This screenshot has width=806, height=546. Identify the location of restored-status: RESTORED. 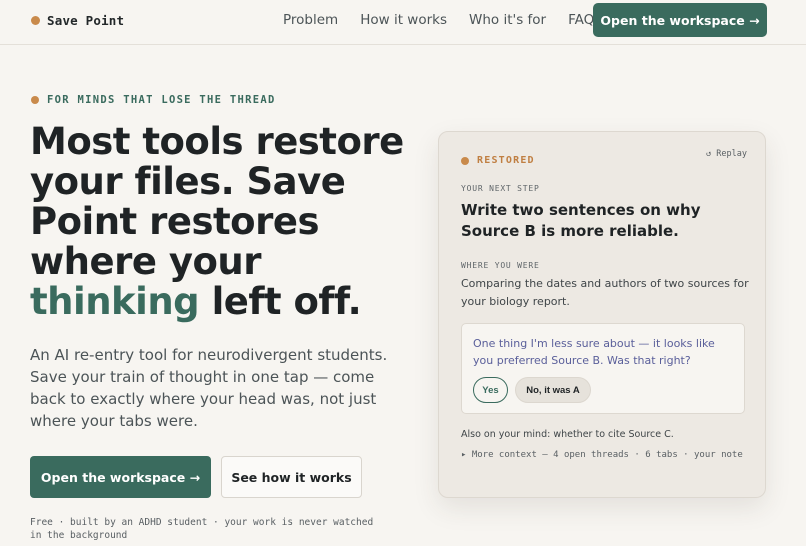
(498, 160).